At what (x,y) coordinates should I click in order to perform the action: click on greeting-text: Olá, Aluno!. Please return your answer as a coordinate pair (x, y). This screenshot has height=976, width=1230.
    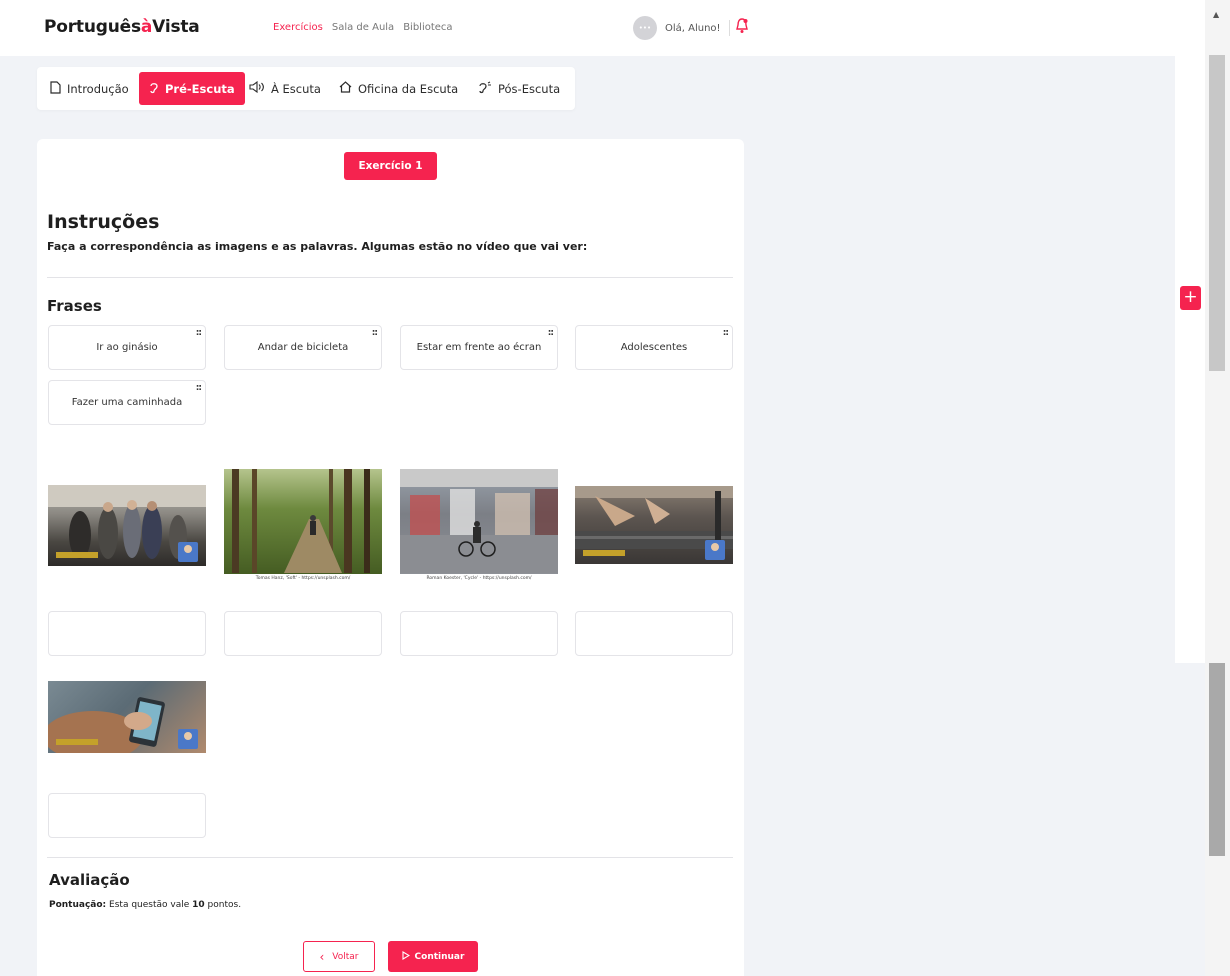
    Looking at the image, I should click on (693, 28).